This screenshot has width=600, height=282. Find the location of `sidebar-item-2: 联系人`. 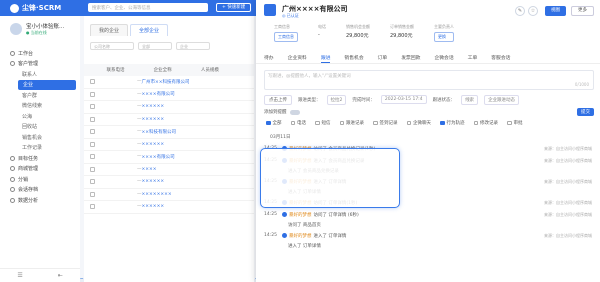

sidebar-item-2: 联系人 is located at coordinates (40, 74).